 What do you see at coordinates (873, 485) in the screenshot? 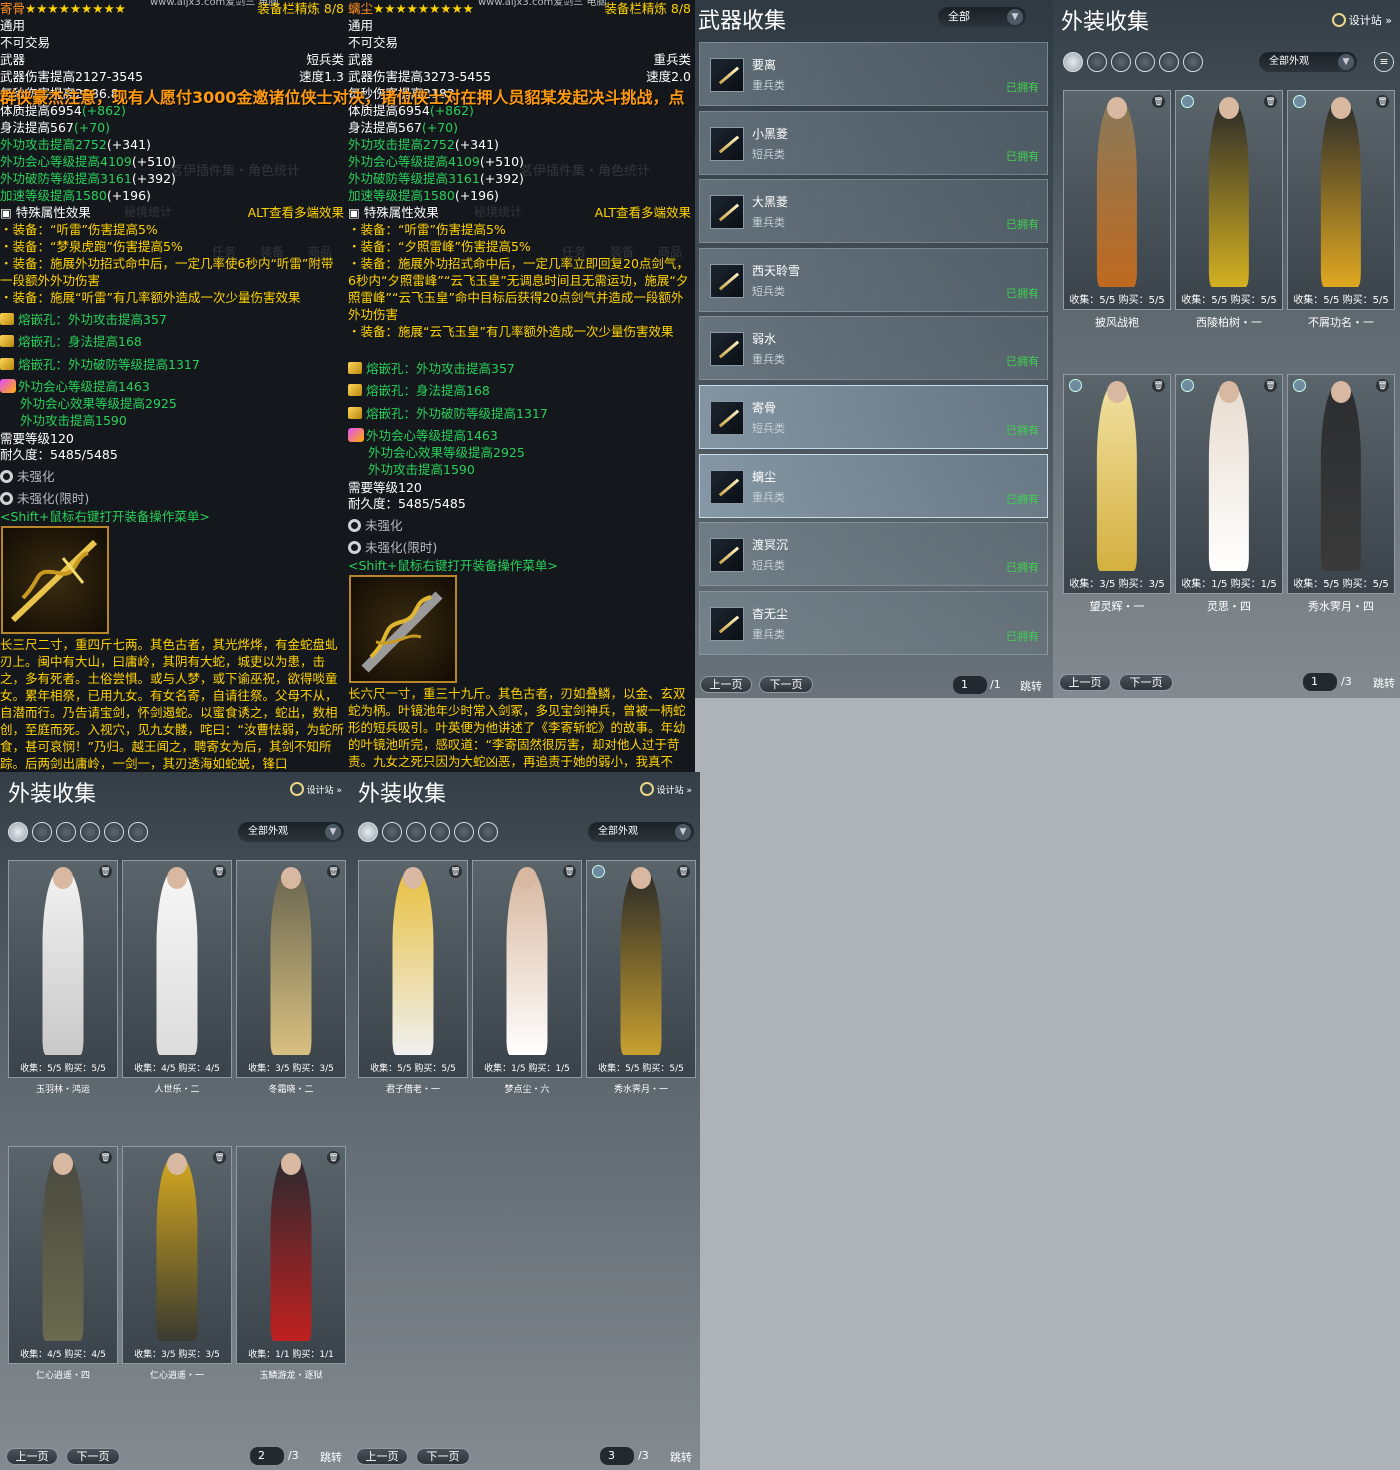
I see `weapon-row: 螭尘 重兵类 已拥有` at bounding box center [873, 485].